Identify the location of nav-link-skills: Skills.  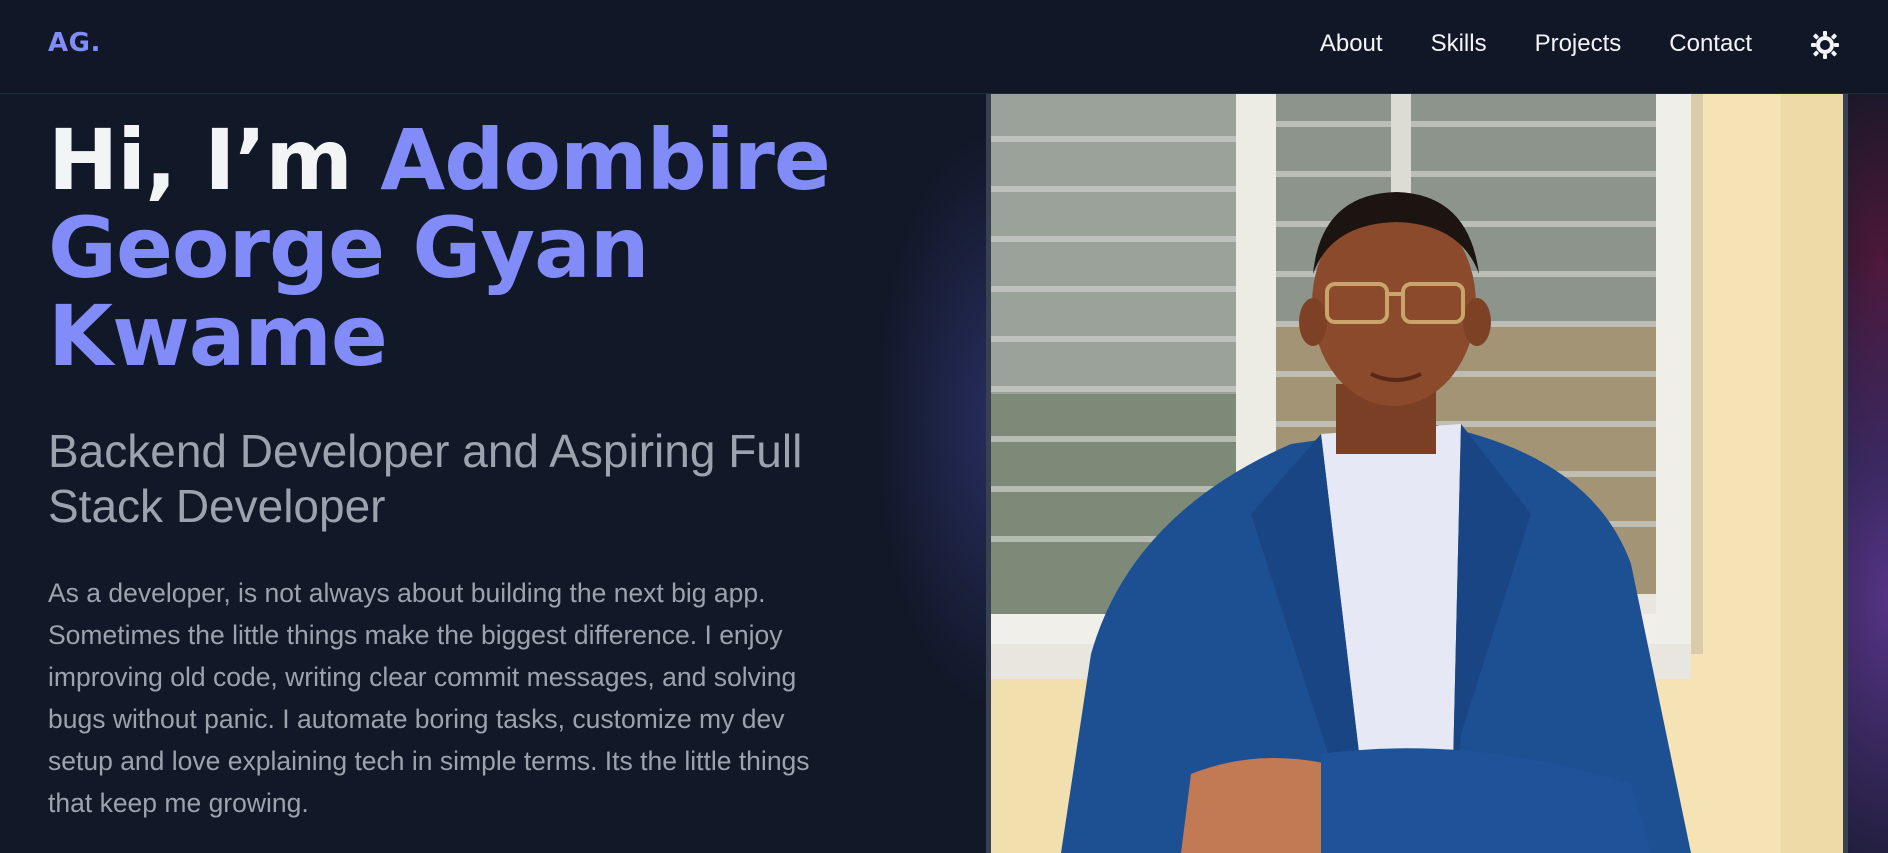
(1459, 44).